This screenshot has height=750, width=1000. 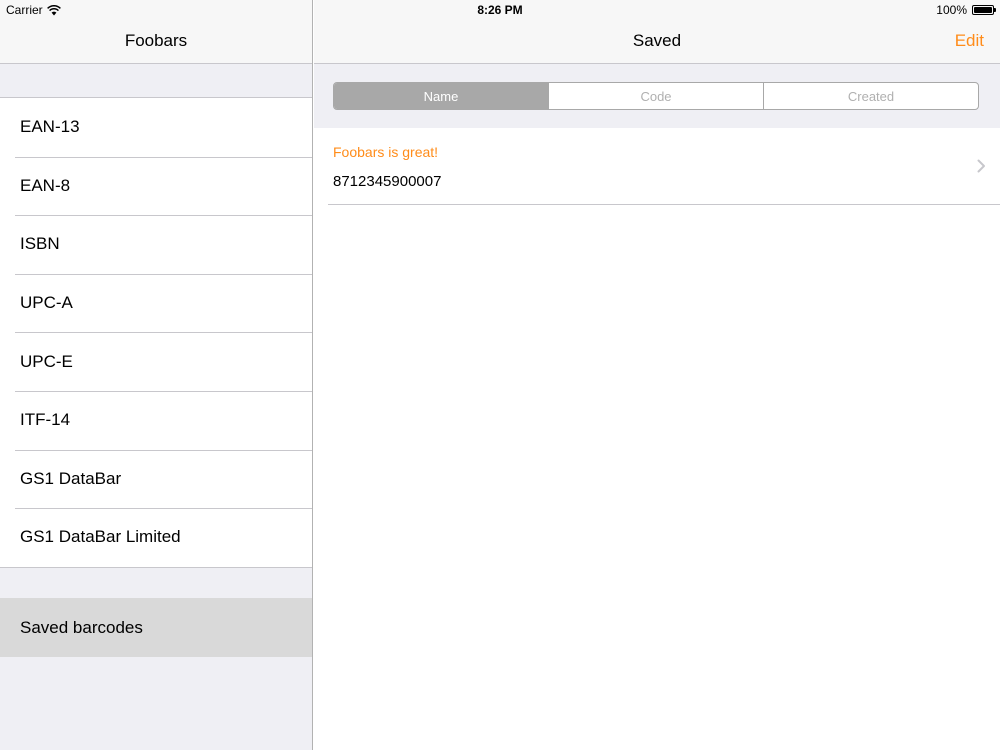 What do you see at coordinates (156, 479) in the screenshot?
I see `barcode-type-gs1-databar: GS1 DataBar` at bounding box center [156, 479].